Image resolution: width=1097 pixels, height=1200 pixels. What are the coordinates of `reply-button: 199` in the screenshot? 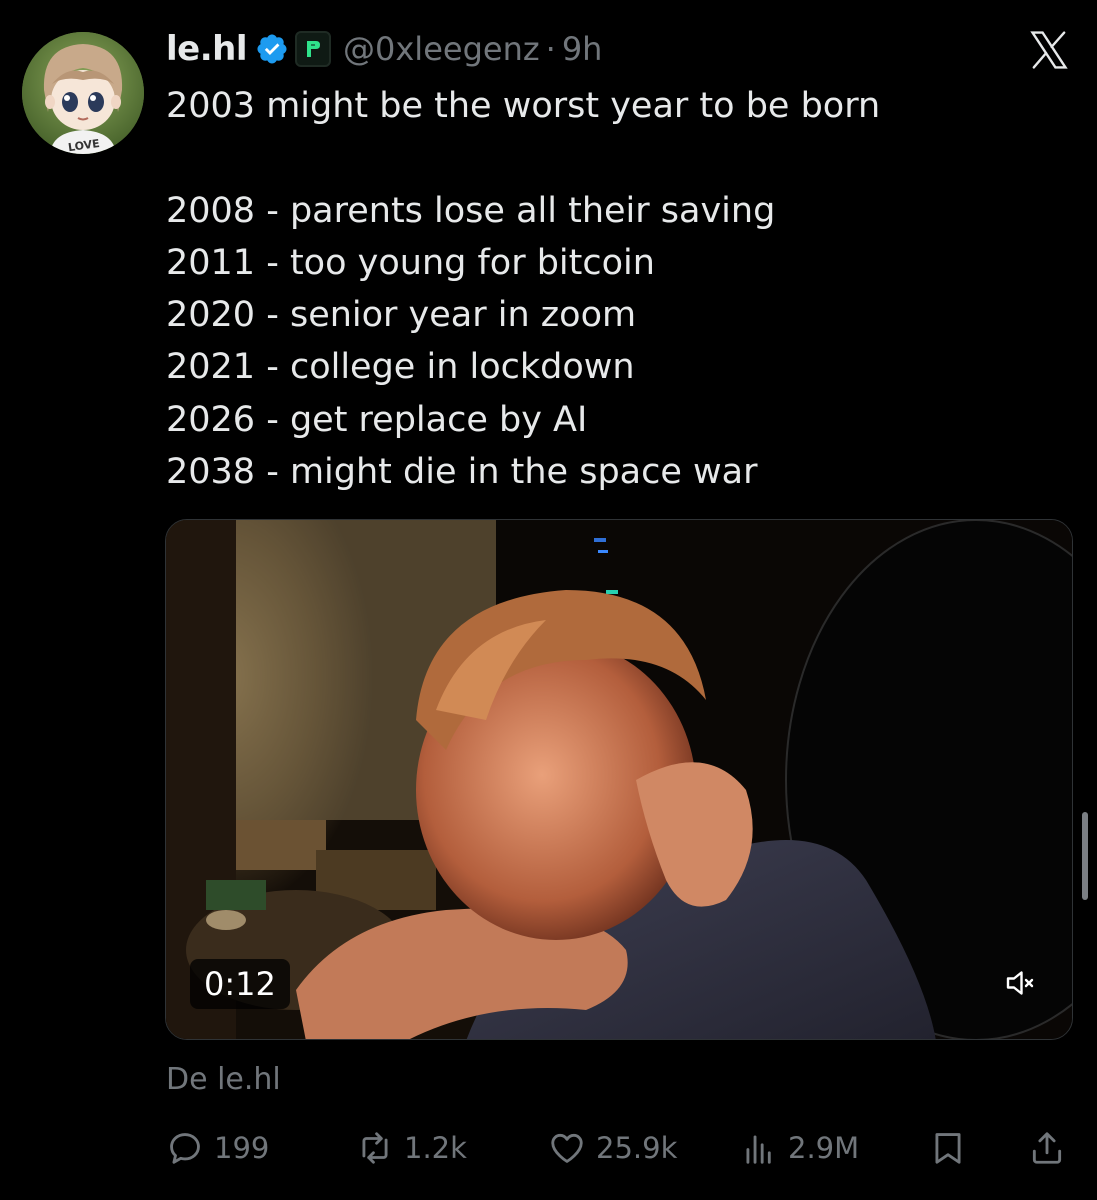 It's located at (217, 1148).